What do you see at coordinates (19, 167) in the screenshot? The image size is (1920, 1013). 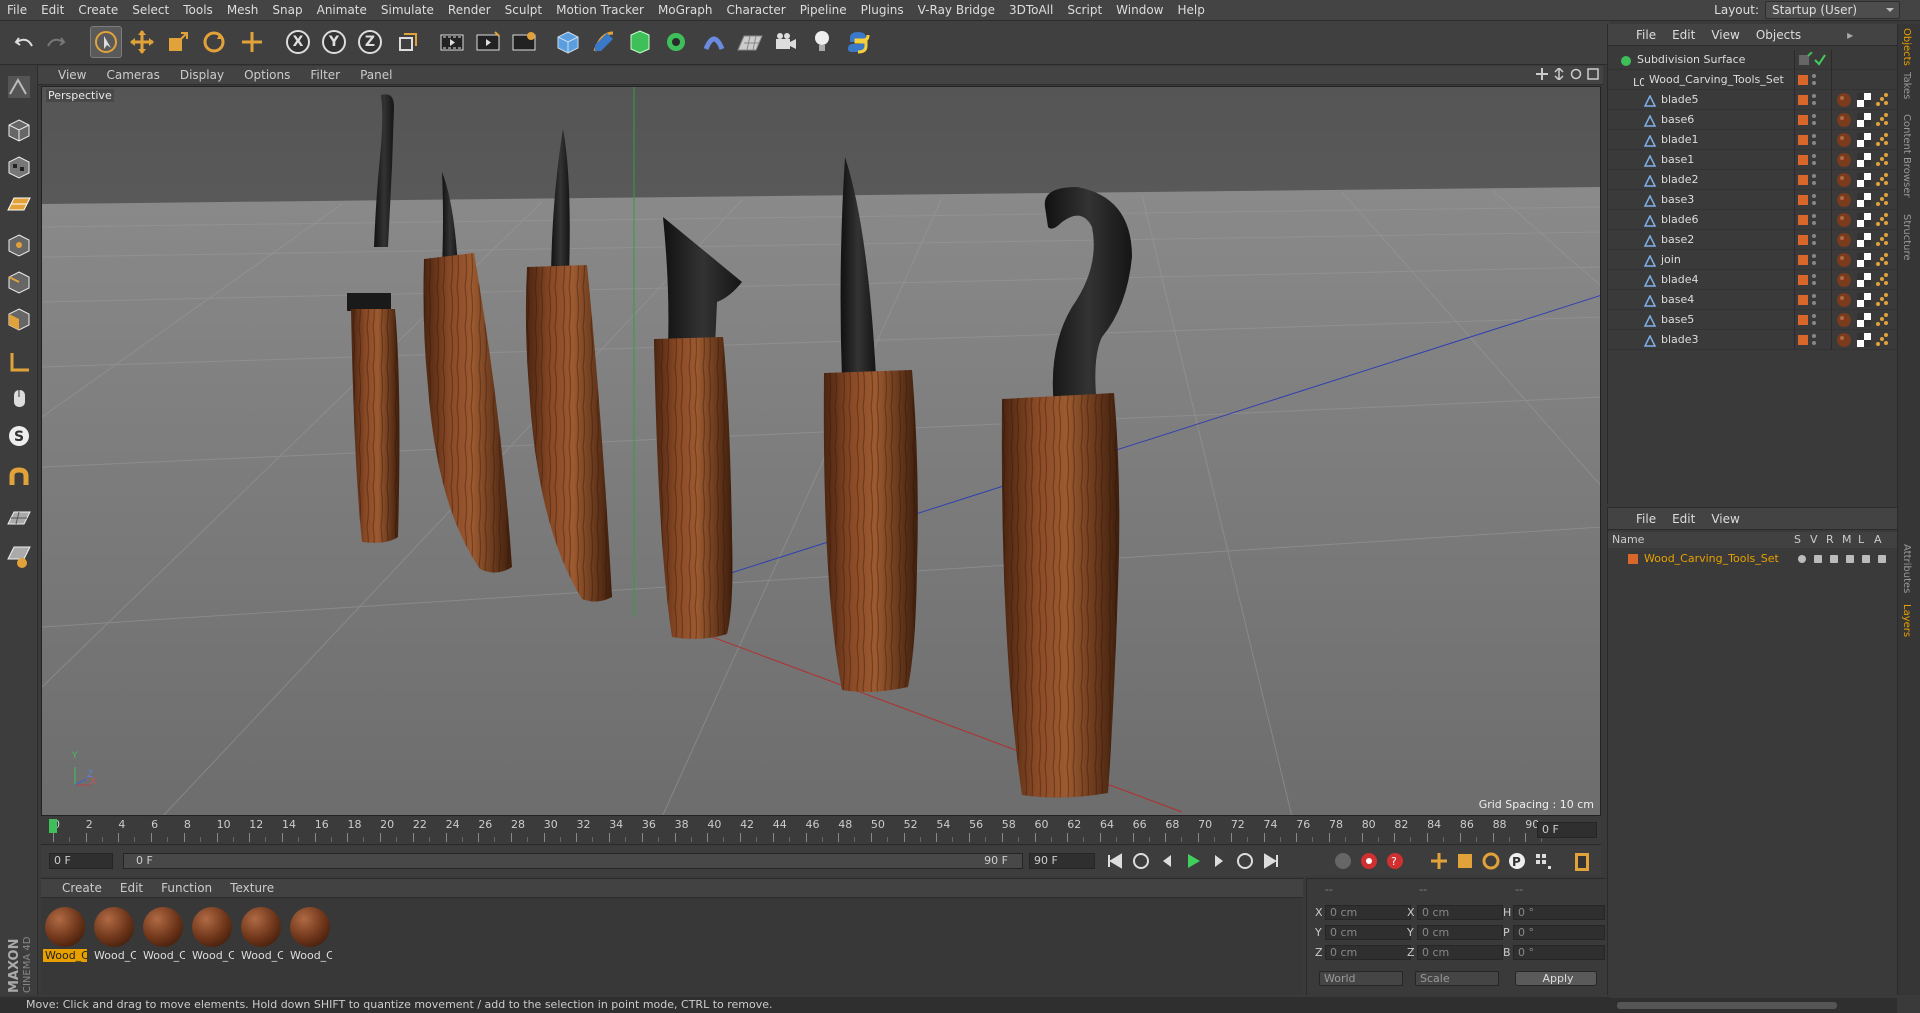 I see `texture-mode-icon` at bounding box center [19, 167].